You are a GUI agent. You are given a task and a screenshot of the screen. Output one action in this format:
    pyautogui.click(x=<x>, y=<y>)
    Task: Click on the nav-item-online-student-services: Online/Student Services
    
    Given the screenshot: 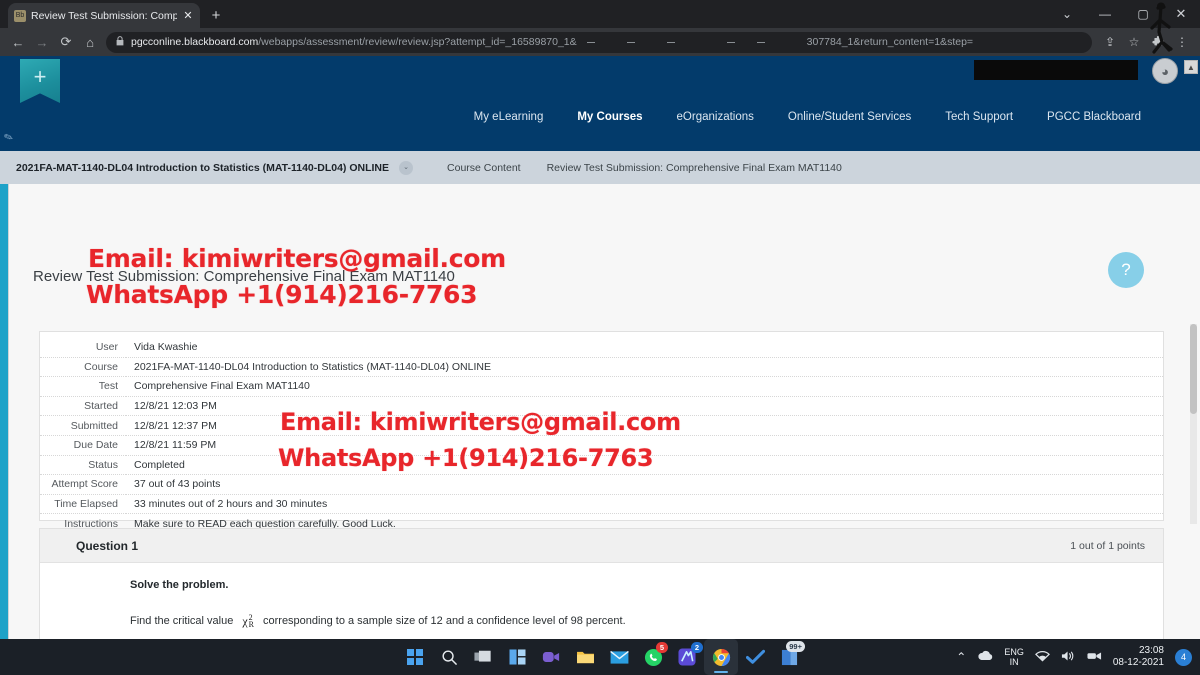 What is the action you would take?
    pyautogui.click(x=849, y=117)
    